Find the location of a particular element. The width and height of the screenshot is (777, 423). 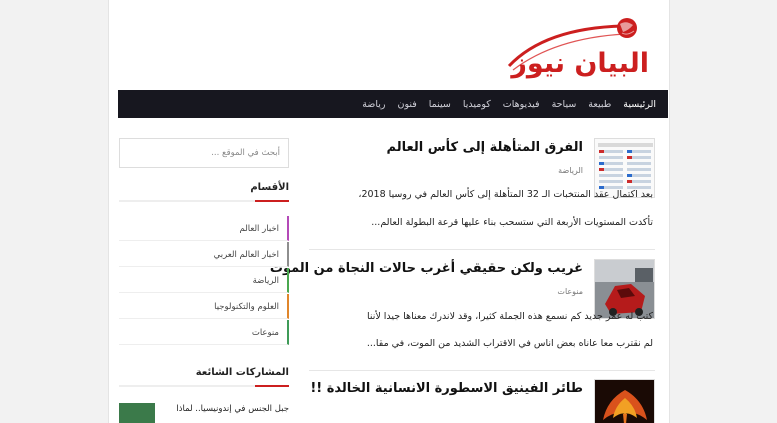

nav-item-comedy: كوميديا is located at coordinates (477, 104).